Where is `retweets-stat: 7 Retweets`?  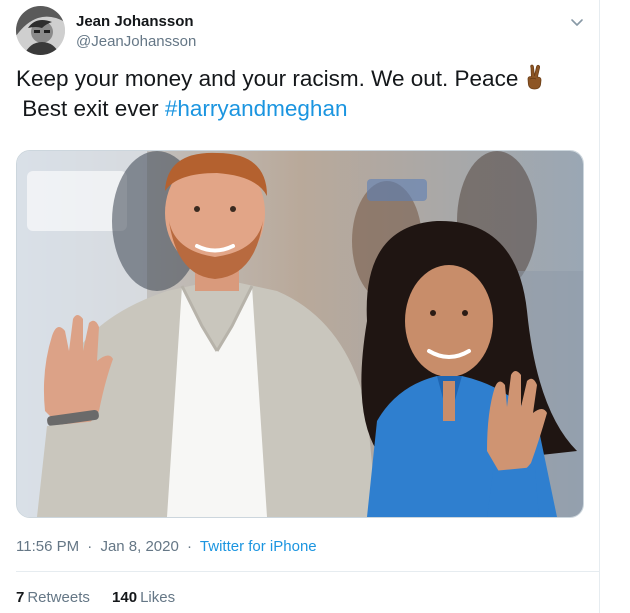 retweets-stat: 7 Retweets is located at coordinates (53, 597).